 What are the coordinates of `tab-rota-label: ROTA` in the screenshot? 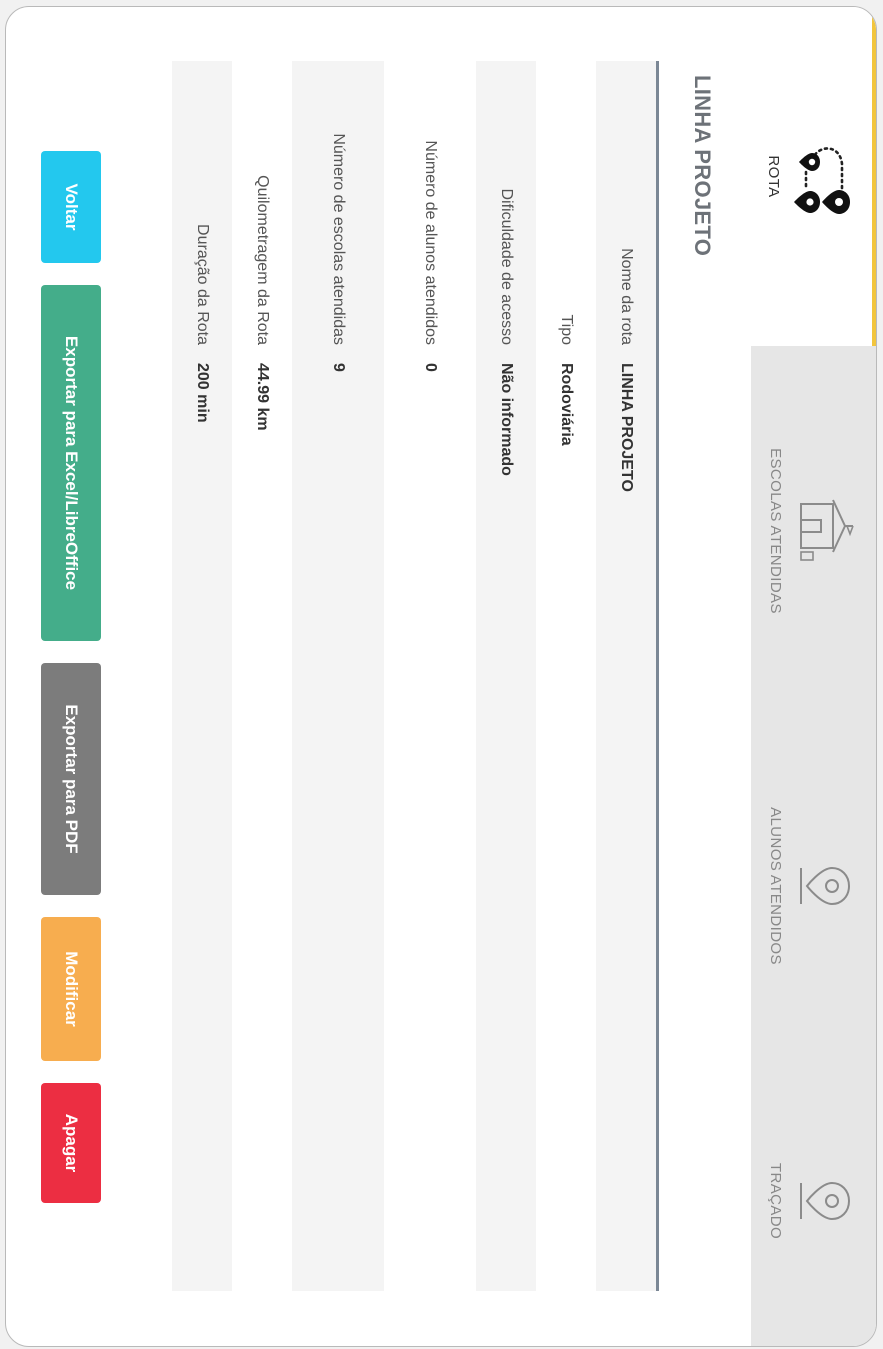 It's located at (773, 176).